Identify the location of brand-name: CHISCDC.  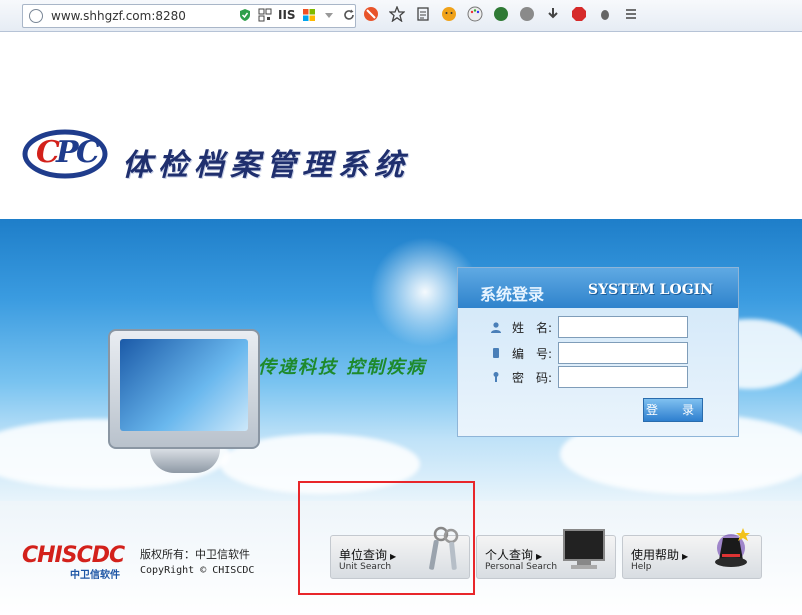
(73, 555).